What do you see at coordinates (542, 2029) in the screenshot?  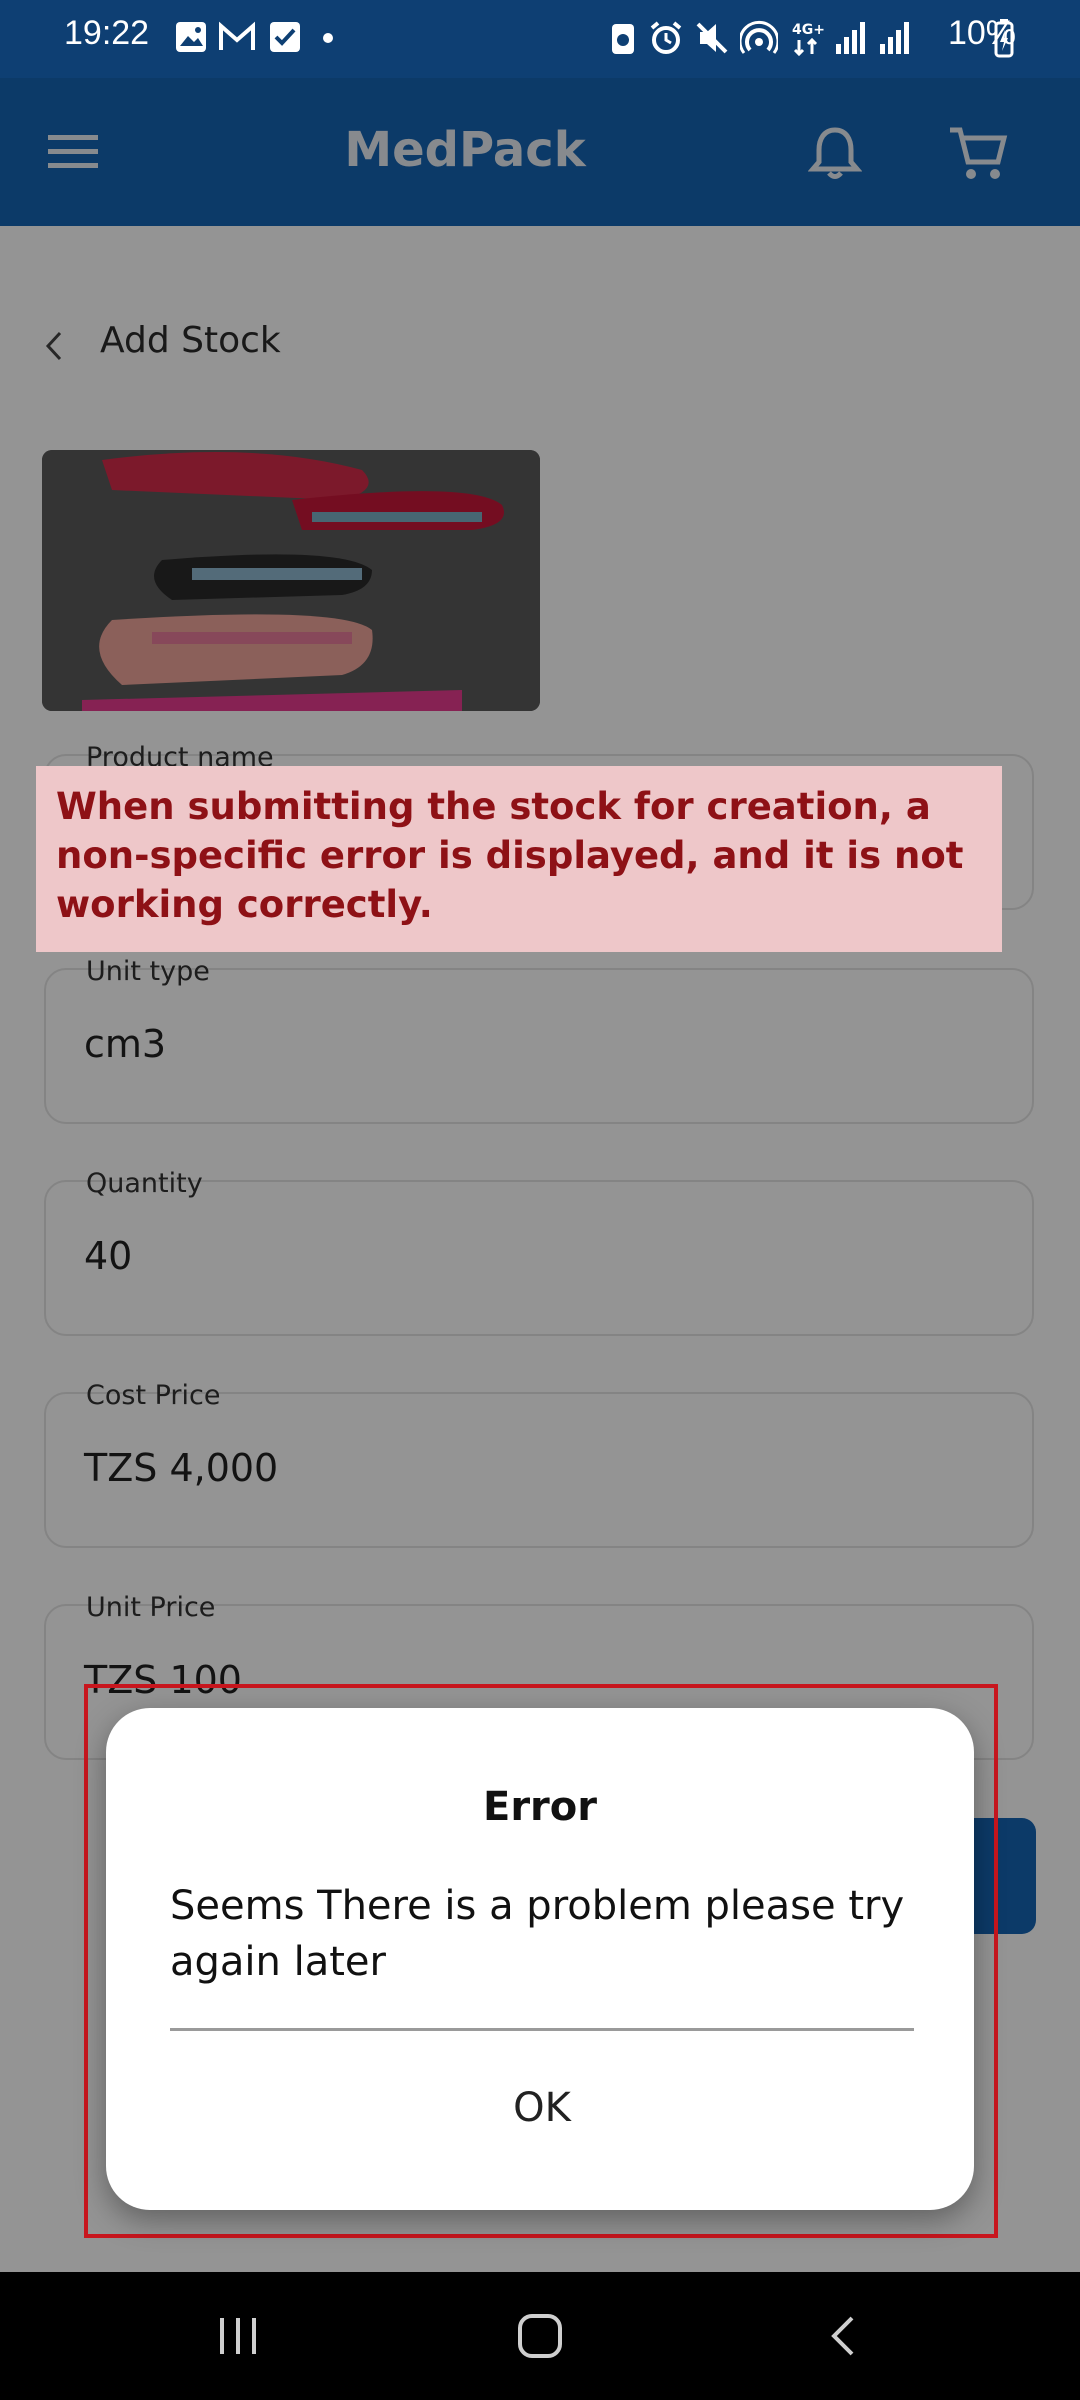 I see `dialog-divider` at bounding box center [542, 2029].